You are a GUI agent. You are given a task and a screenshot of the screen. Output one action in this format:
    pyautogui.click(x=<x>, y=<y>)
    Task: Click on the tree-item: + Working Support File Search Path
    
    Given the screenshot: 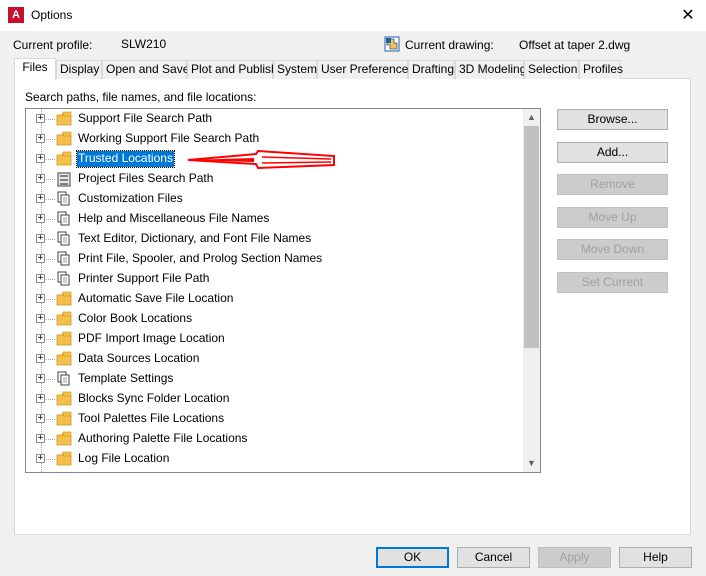 What is the action you would take?
    pyautogui.click(x=273, y=139)
    